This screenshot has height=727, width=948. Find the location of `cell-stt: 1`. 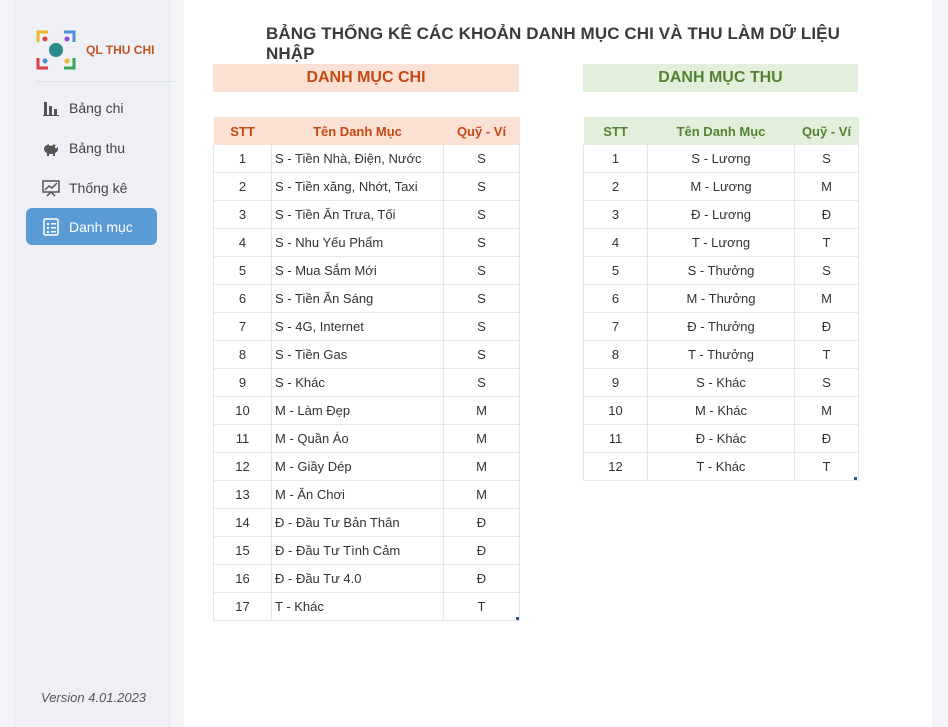

cell-stt: 1 is located at coordinates (615, 159).